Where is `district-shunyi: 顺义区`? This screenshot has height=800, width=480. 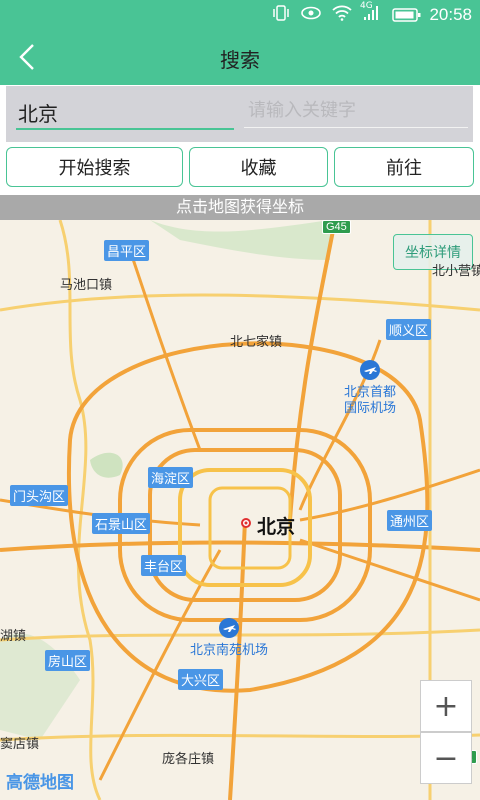
district-shunyi: 顺义区 is located at coordinates (409, 329).